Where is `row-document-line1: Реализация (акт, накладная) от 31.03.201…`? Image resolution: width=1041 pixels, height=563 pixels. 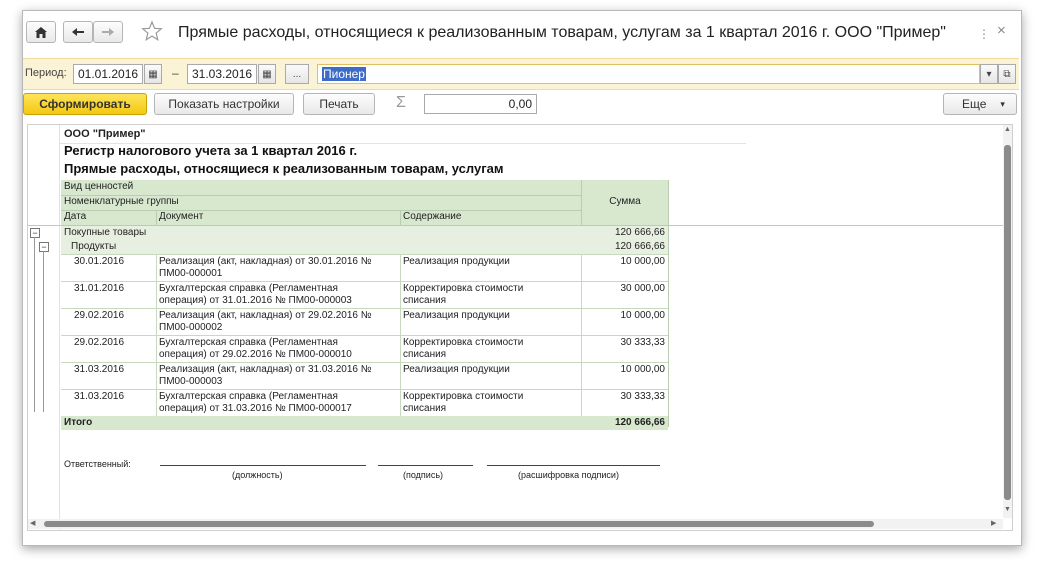
row-document-line1: Реализация (акт, накладная) от 31.03.201… is located at coordinates (265, 369).